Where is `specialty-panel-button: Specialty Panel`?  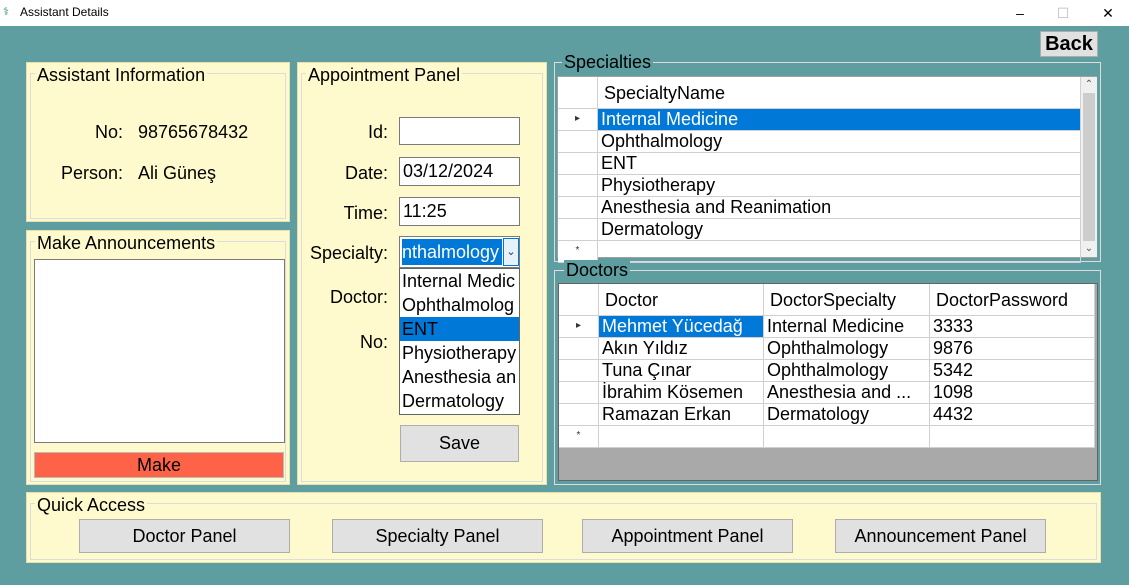 specialty-panel-button: Specialty Panel is located at coordinates (437, 536).